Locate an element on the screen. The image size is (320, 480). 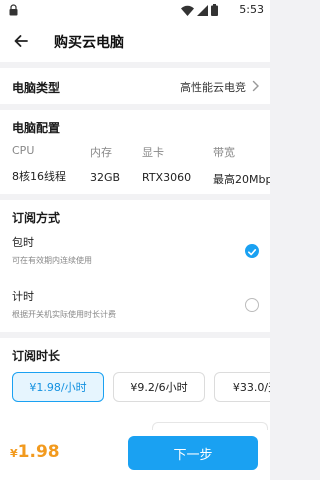
computer-type-row: 电脑类型 高性能云电竞 is located at coordinates (135, 86).